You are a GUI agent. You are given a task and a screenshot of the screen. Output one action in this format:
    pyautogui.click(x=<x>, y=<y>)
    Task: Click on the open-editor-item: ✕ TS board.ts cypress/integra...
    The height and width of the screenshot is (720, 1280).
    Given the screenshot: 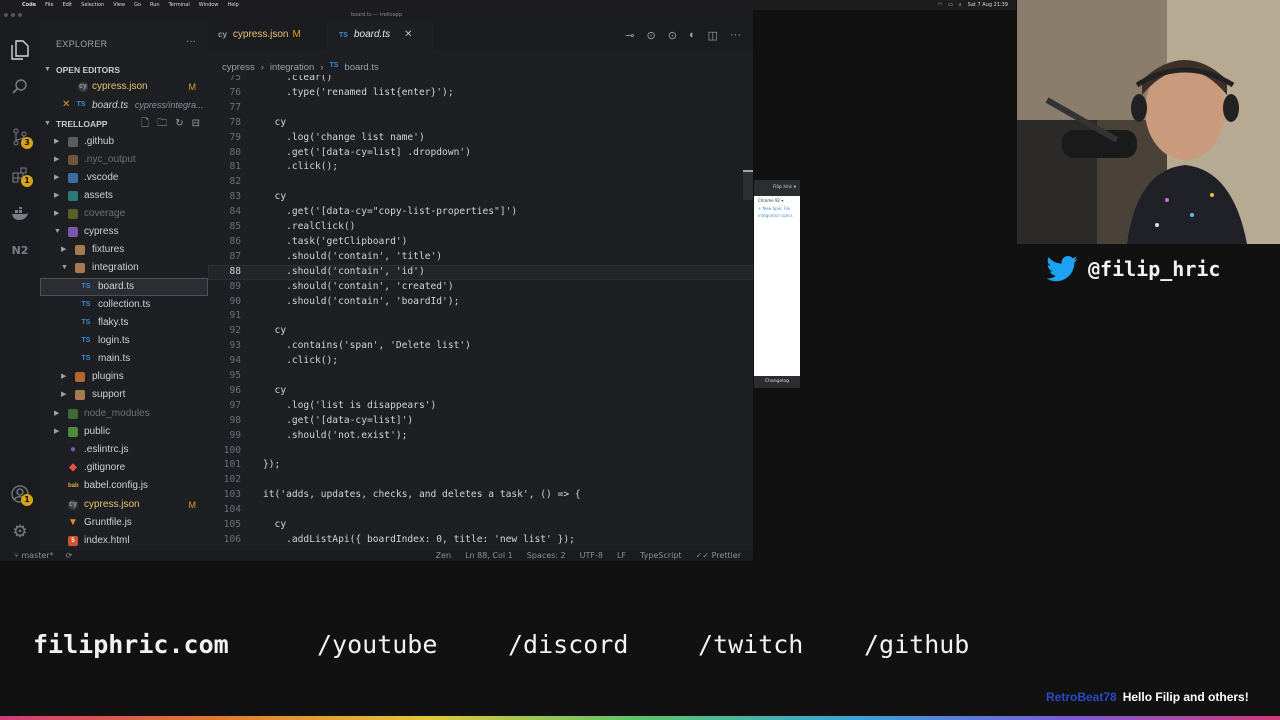 What is the action you would take?
    pyautogui.click(x=124, y=105)
    